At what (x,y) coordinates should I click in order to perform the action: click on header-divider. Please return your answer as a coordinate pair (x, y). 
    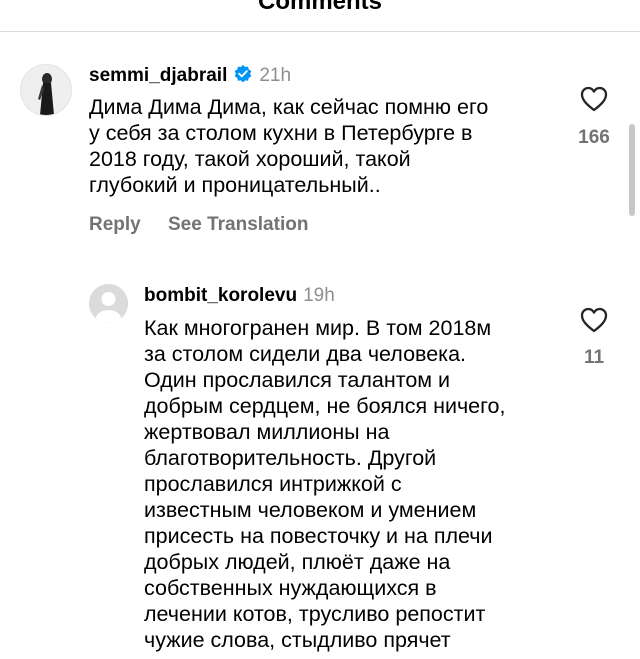
    Looking at the image, I should click on (320, 31).